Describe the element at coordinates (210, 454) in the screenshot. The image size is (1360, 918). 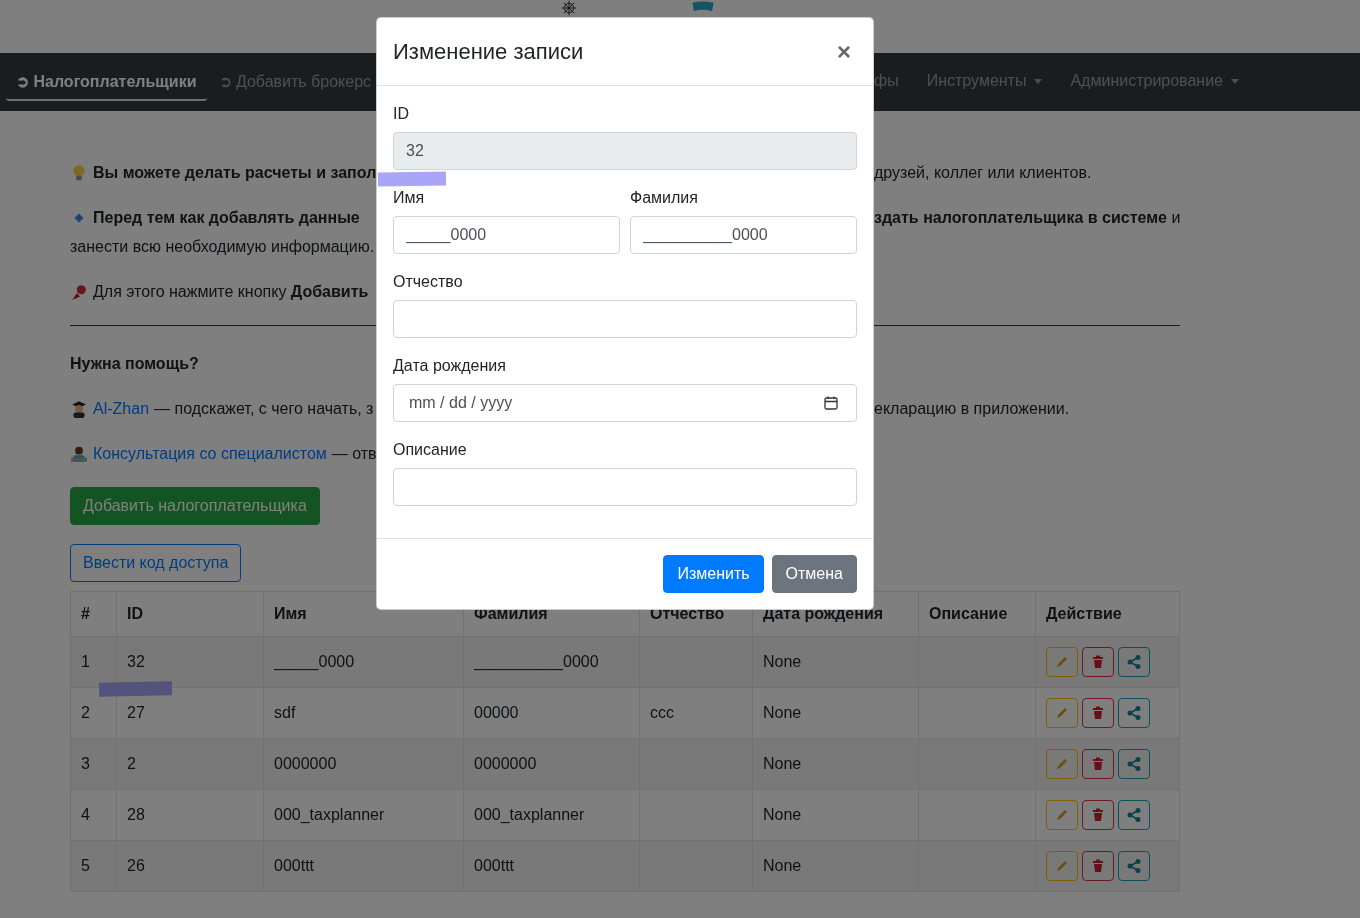
I see `help-link: Консультация со специалистом` at that location.